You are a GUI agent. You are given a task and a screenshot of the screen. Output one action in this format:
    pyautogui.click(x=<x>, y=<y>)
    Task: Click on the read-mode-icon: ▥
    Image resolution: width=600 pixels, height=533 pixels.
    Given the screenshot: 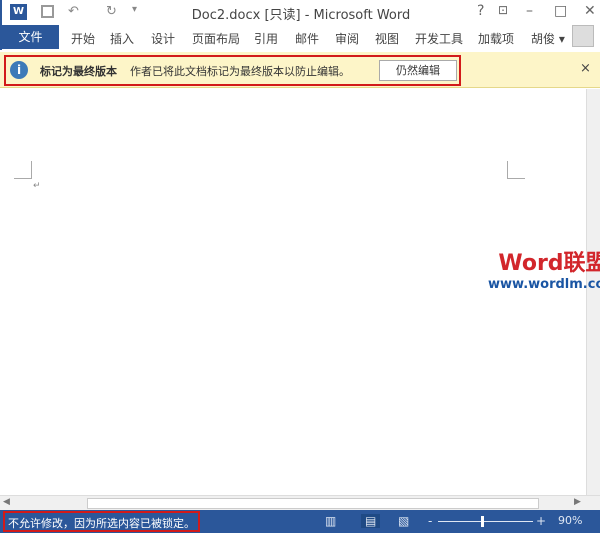 What is the action you would take?
    pyautogui.click(x=330, y=521)
    